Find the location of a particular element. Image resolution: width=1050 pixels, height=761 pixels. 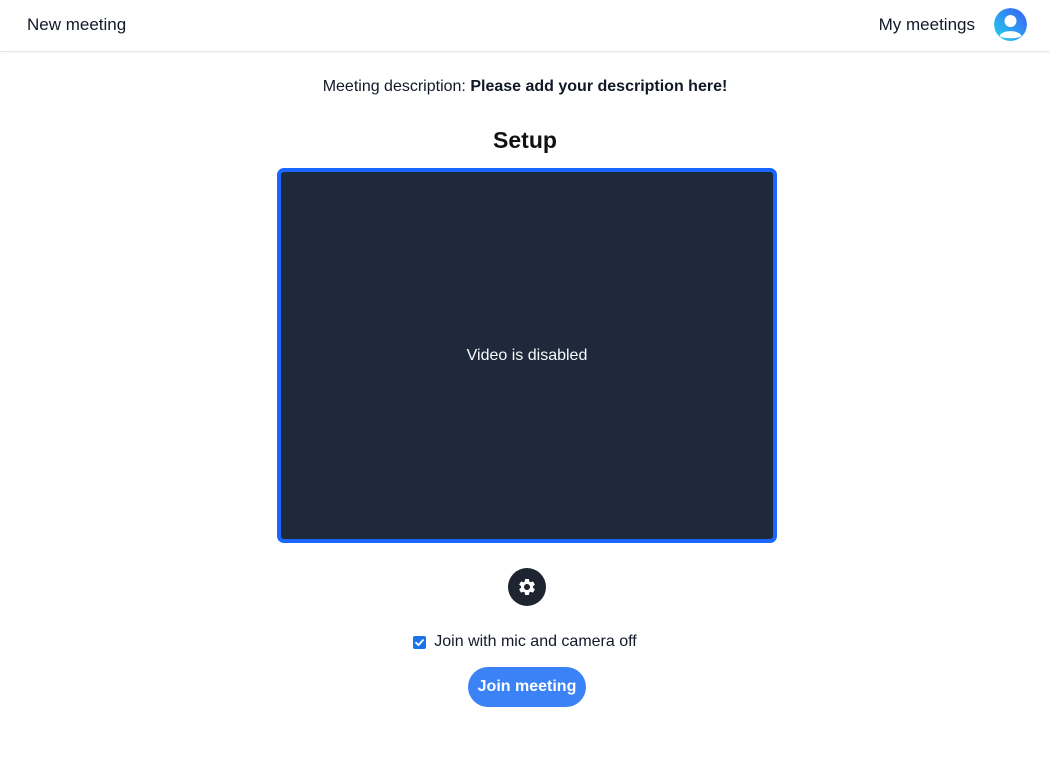

join-options: Join with mic and camera off is located at coordinates (525, 642).